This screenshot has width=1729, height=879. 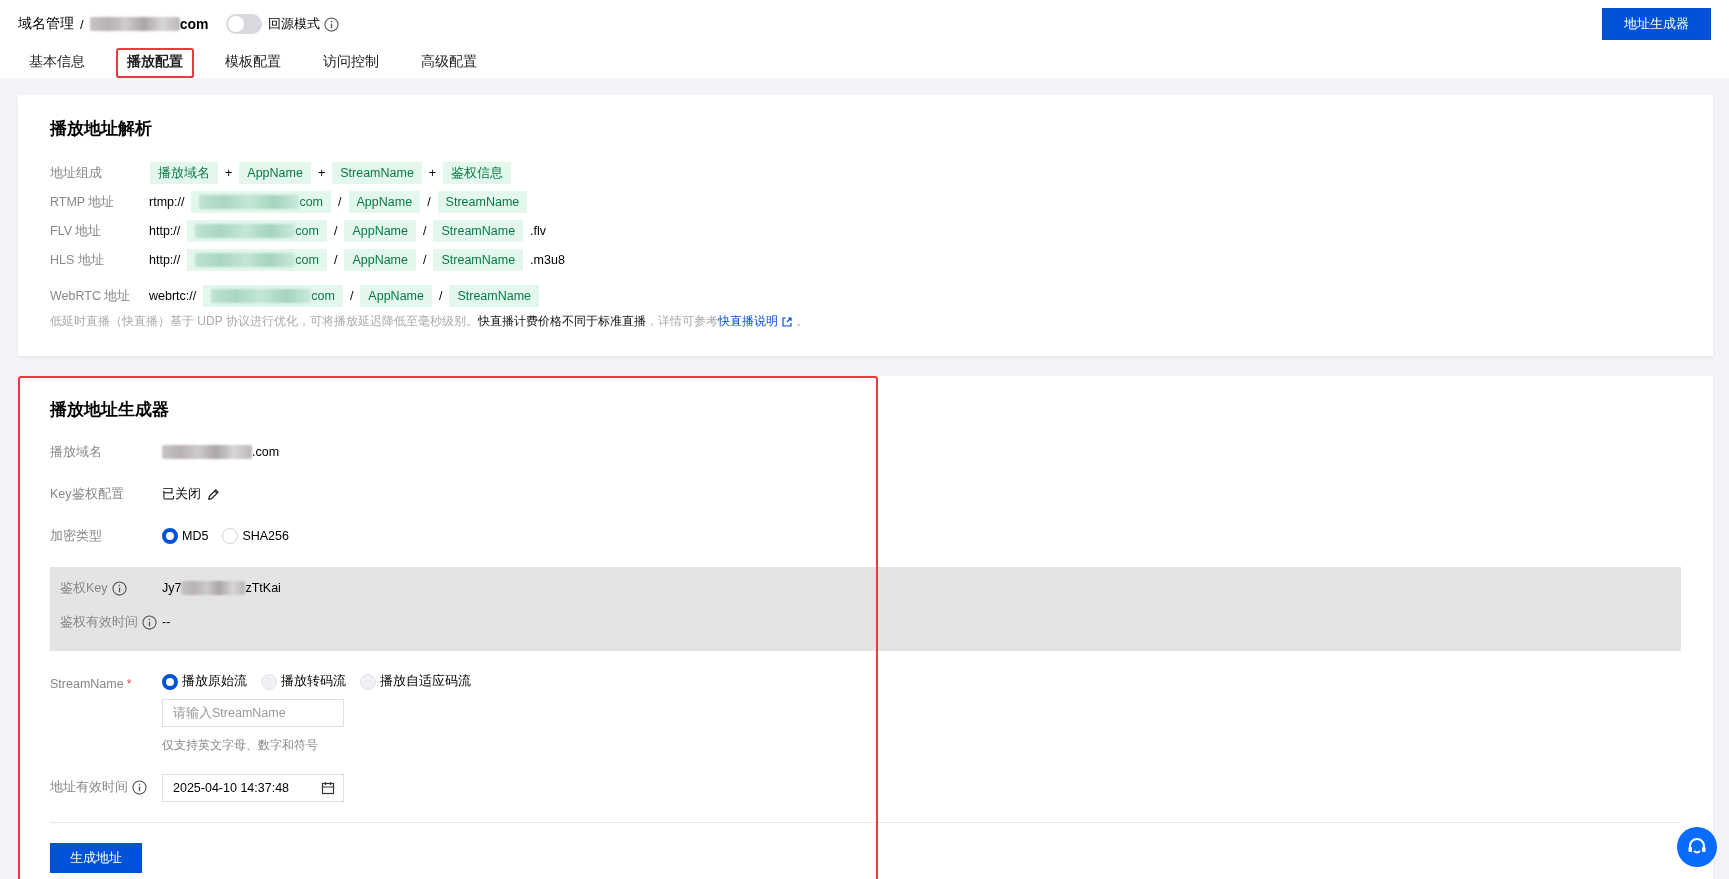 What do you see at coordinates (172, 588) in the screenshot?
I see `key-fragment: Jy7` at bounding box center [172, 588].